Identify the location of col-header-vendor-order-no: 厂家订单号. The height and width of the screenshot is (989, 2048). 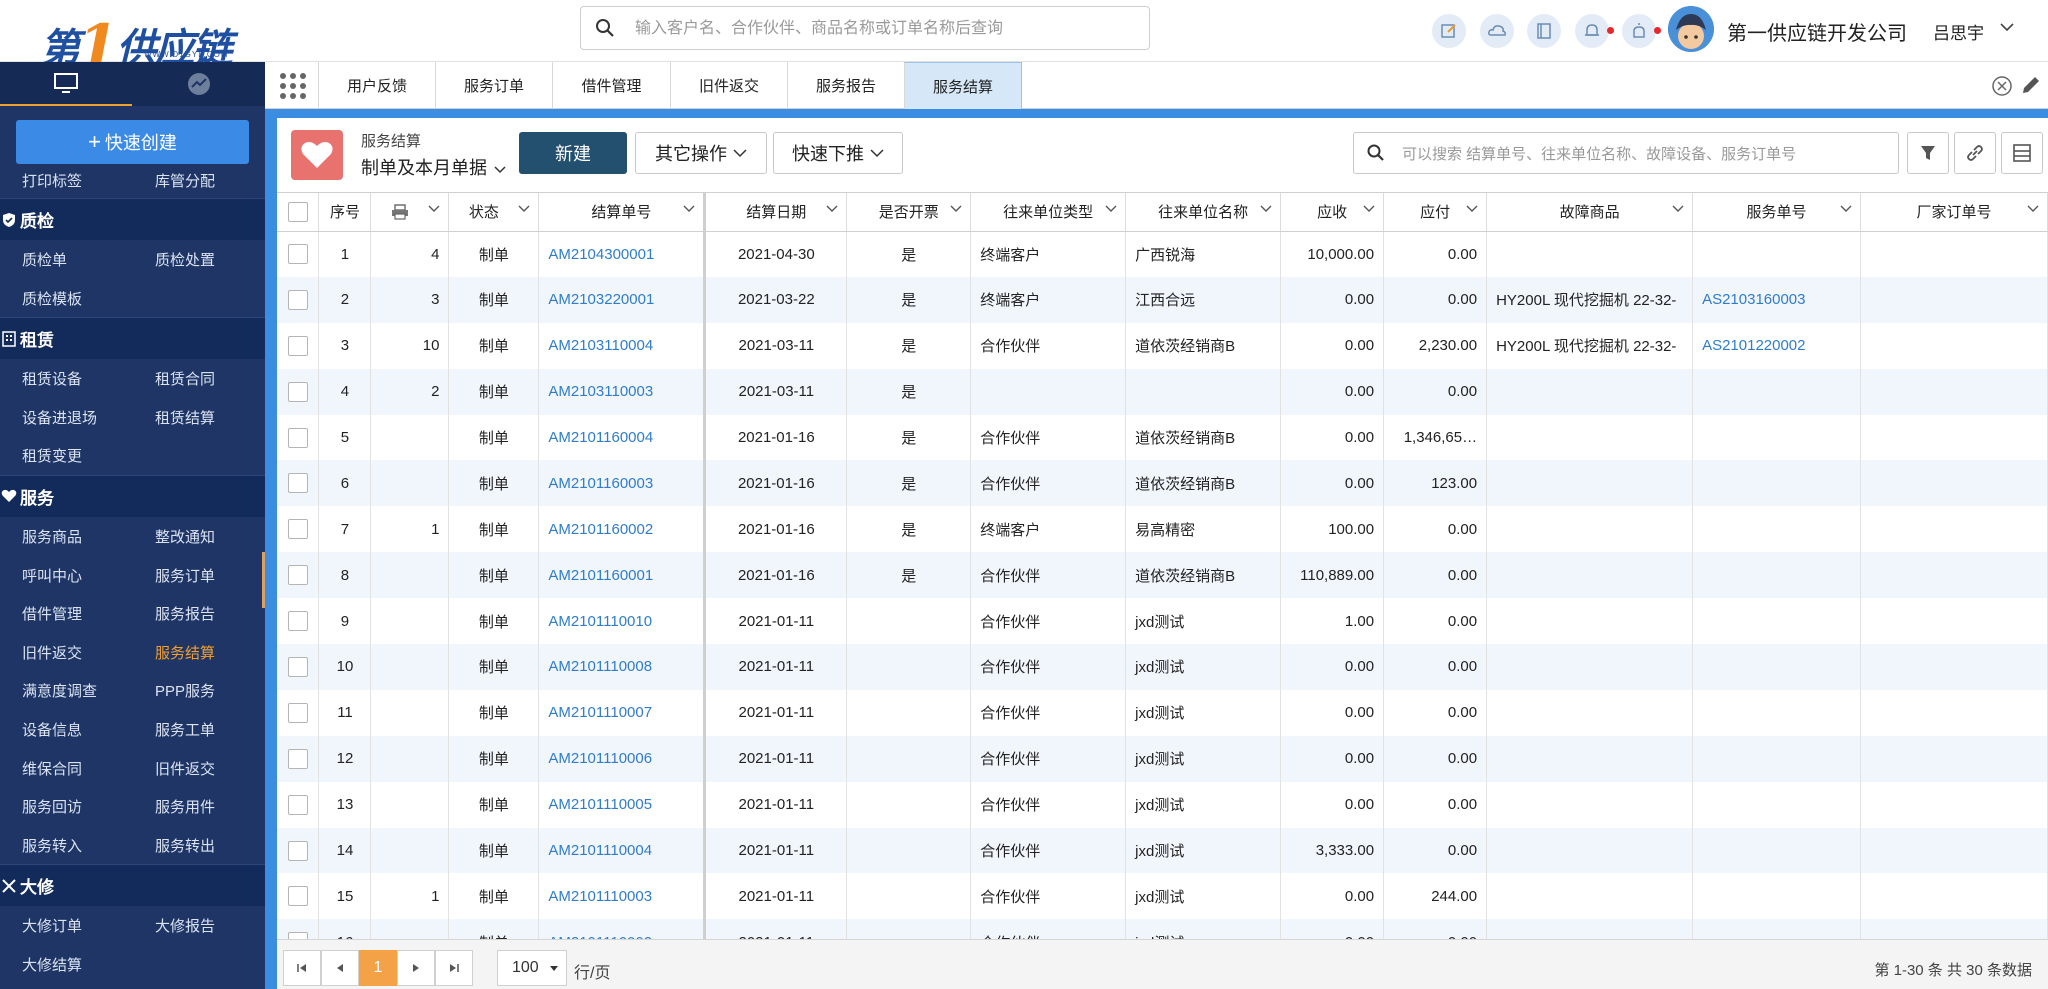
(1954, 212).